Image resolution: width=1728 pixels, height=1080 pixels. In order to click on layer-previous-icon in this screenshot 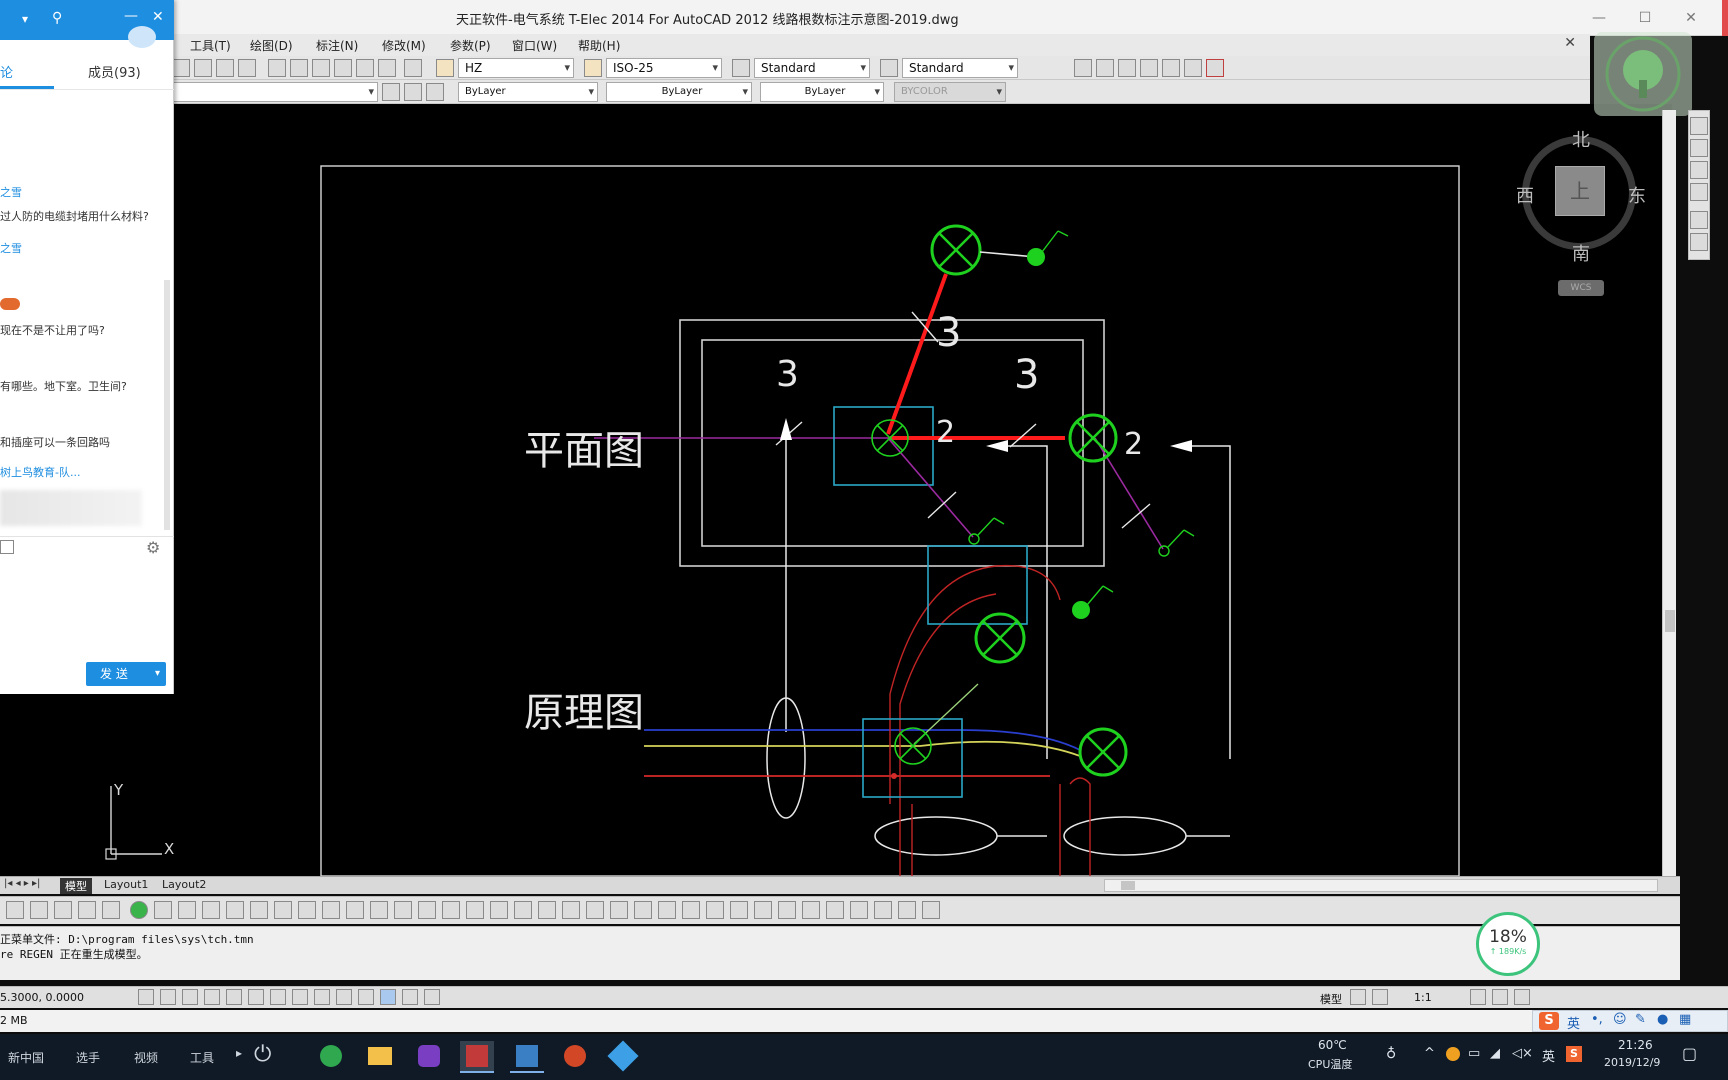, I will do `click(413, 92)`.